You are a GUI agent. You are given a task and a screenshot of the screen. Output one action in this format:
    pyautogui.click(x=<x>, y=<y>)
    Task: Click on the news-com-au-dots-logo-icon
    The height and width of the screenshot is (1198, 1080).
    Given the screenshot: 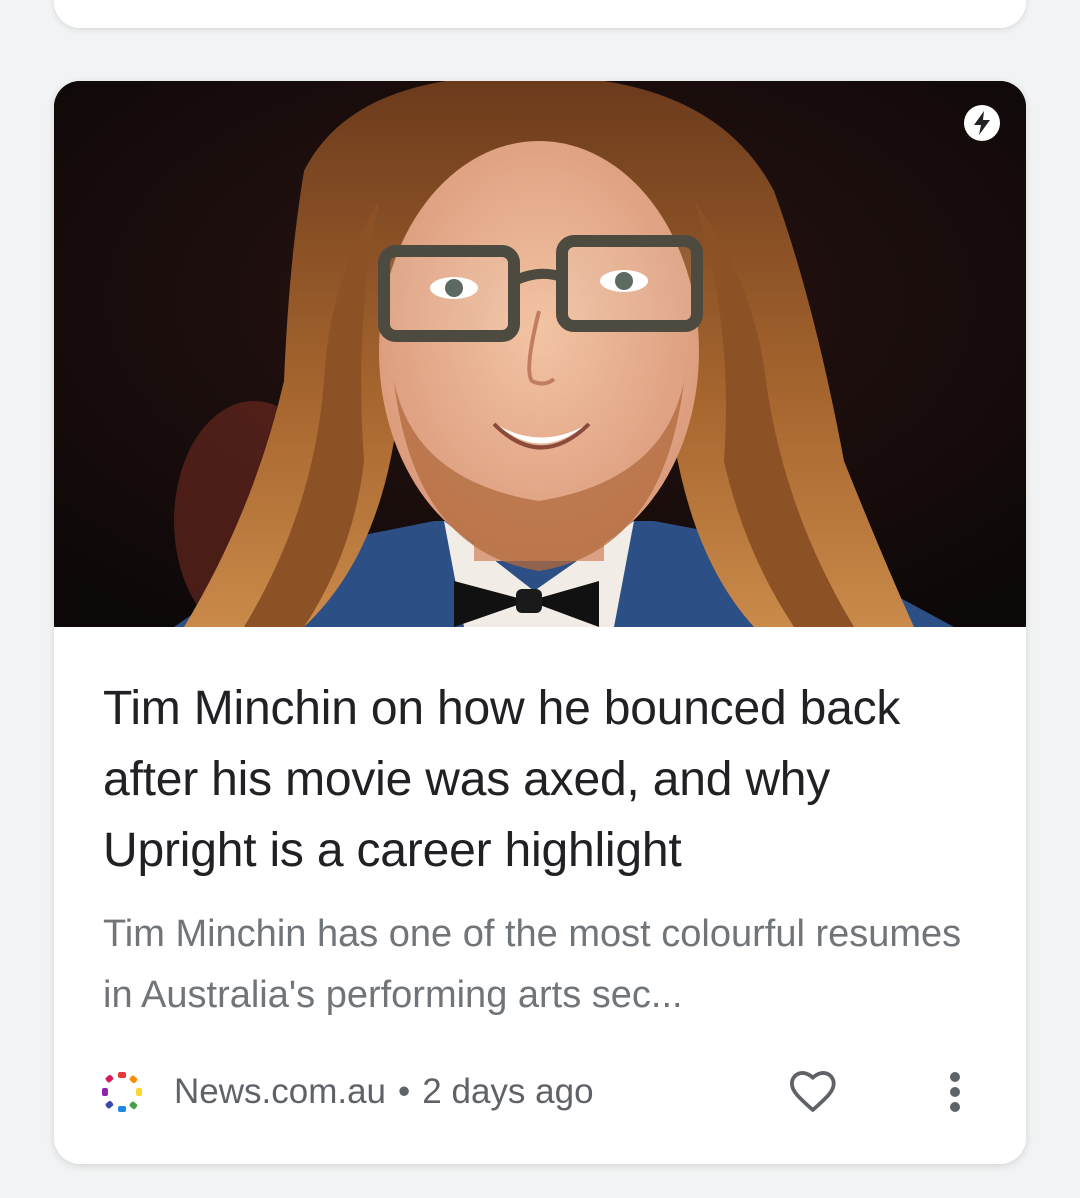 What is the action you would take?
    pyautogui.click(x=122, y=1092)
    